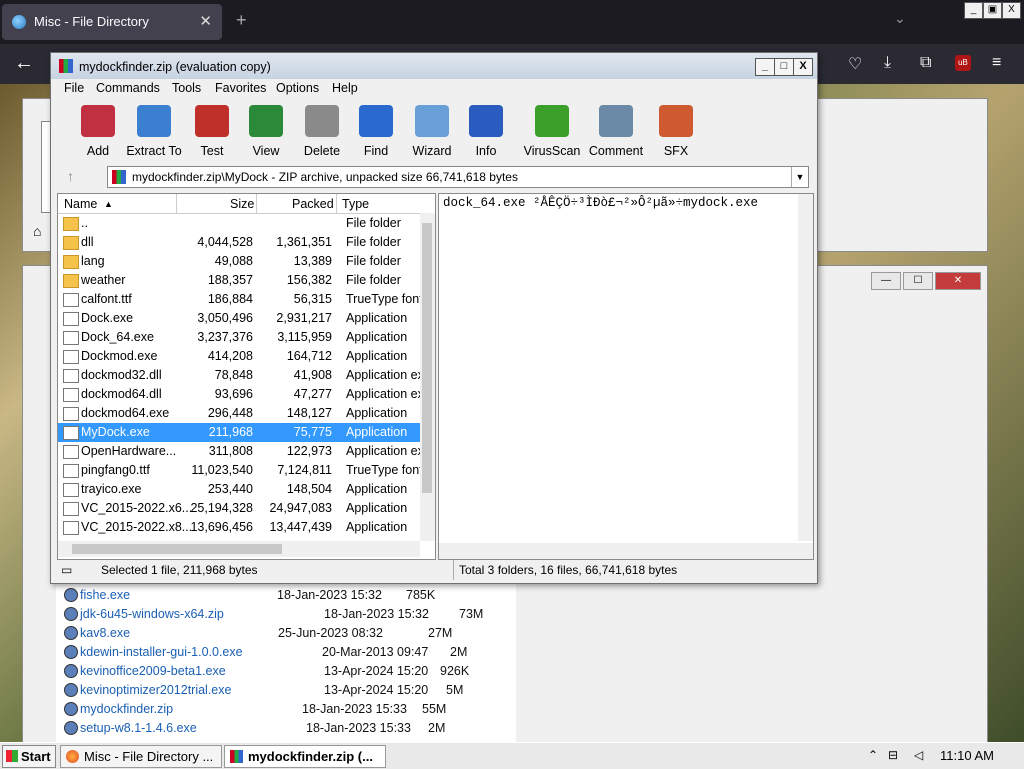 This screenshot has width=1024, height=769. Describe the element at coordinates (676, 131) in the screenshot. I see `toolbar-sfx-button: SFX` at that location.